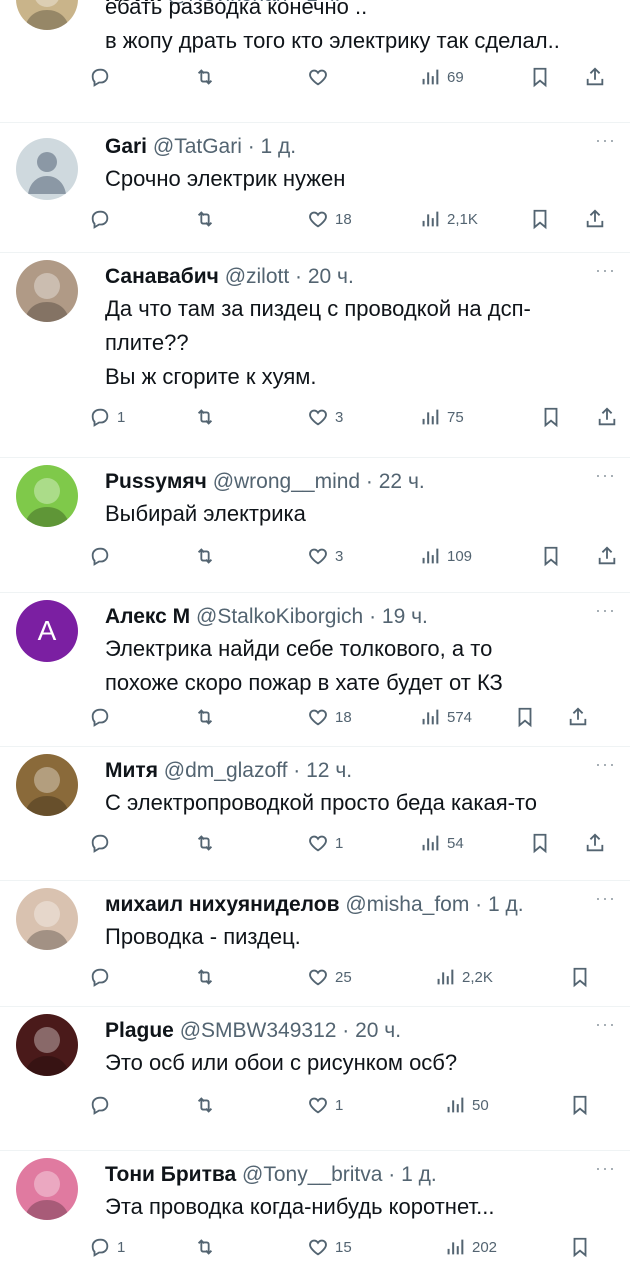  Describe the element at coordinates (466, 1105) in the screenshot. I see `views-button: 50` at that location.